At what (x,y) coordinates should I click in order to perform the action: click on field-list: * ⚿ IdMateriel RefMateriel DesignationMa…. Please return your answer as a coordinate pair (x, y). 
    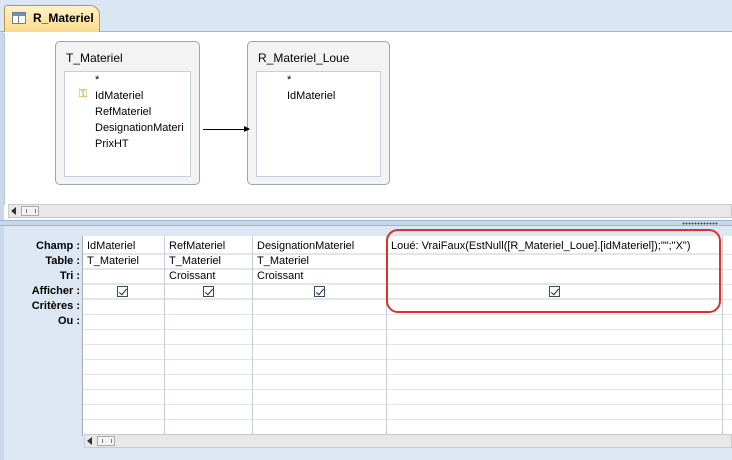
    Looking at the image, I should click on (127, 124).